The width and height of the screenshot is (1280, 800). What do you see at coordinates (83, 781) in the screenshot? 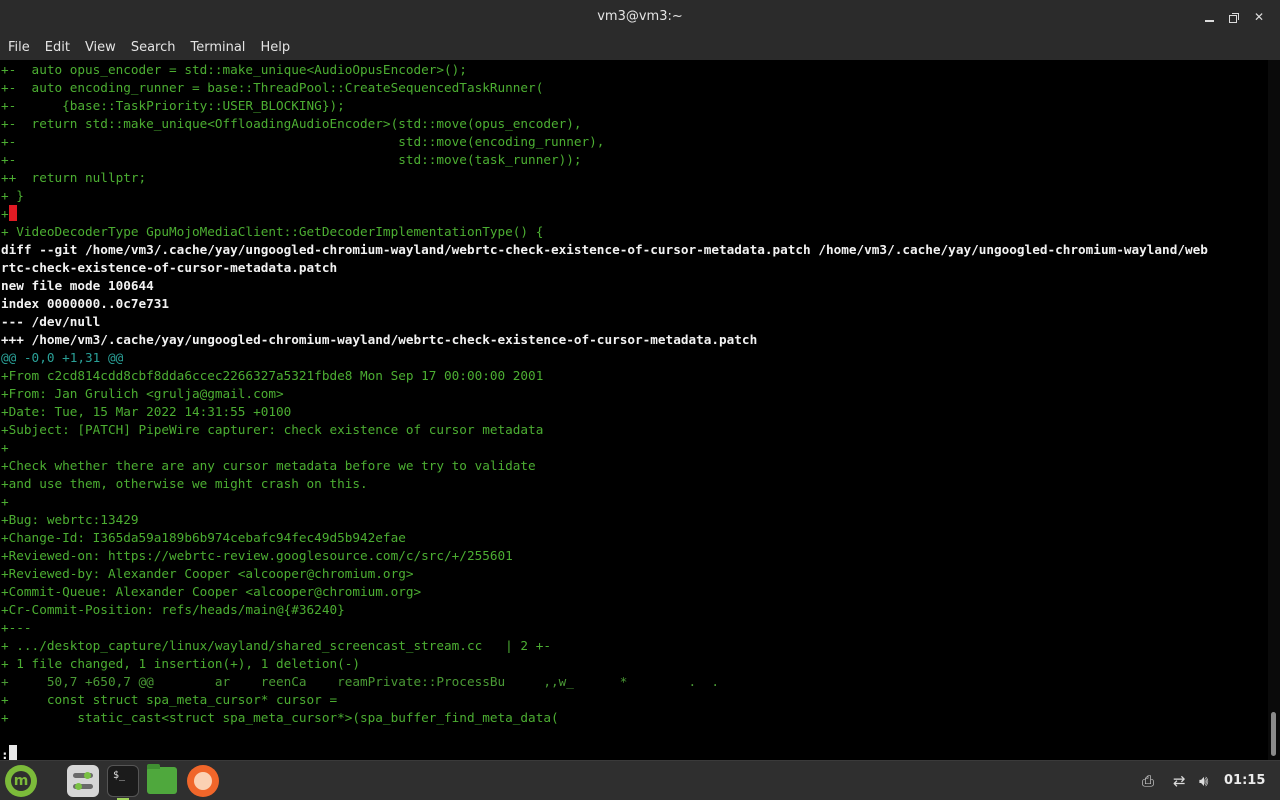
I see `system-settings-icon` at bounding box center [83, 781].